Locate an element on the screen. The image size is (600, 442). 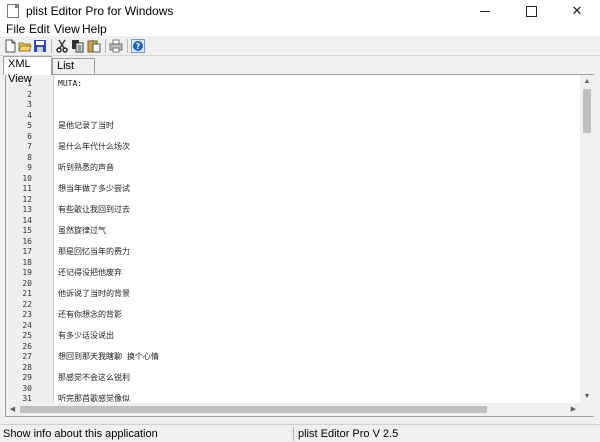
line-number: 6 is located at coordinates (29, 136).